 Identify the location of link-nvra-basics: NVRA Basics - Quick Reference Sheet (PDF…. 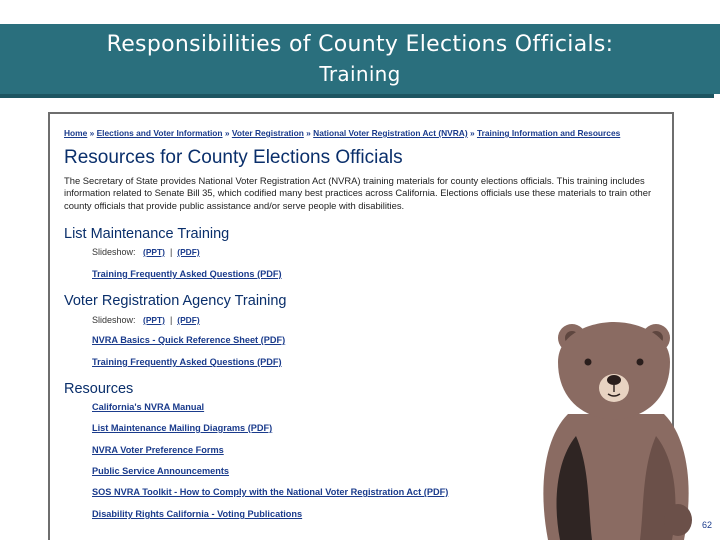
(188, 340).